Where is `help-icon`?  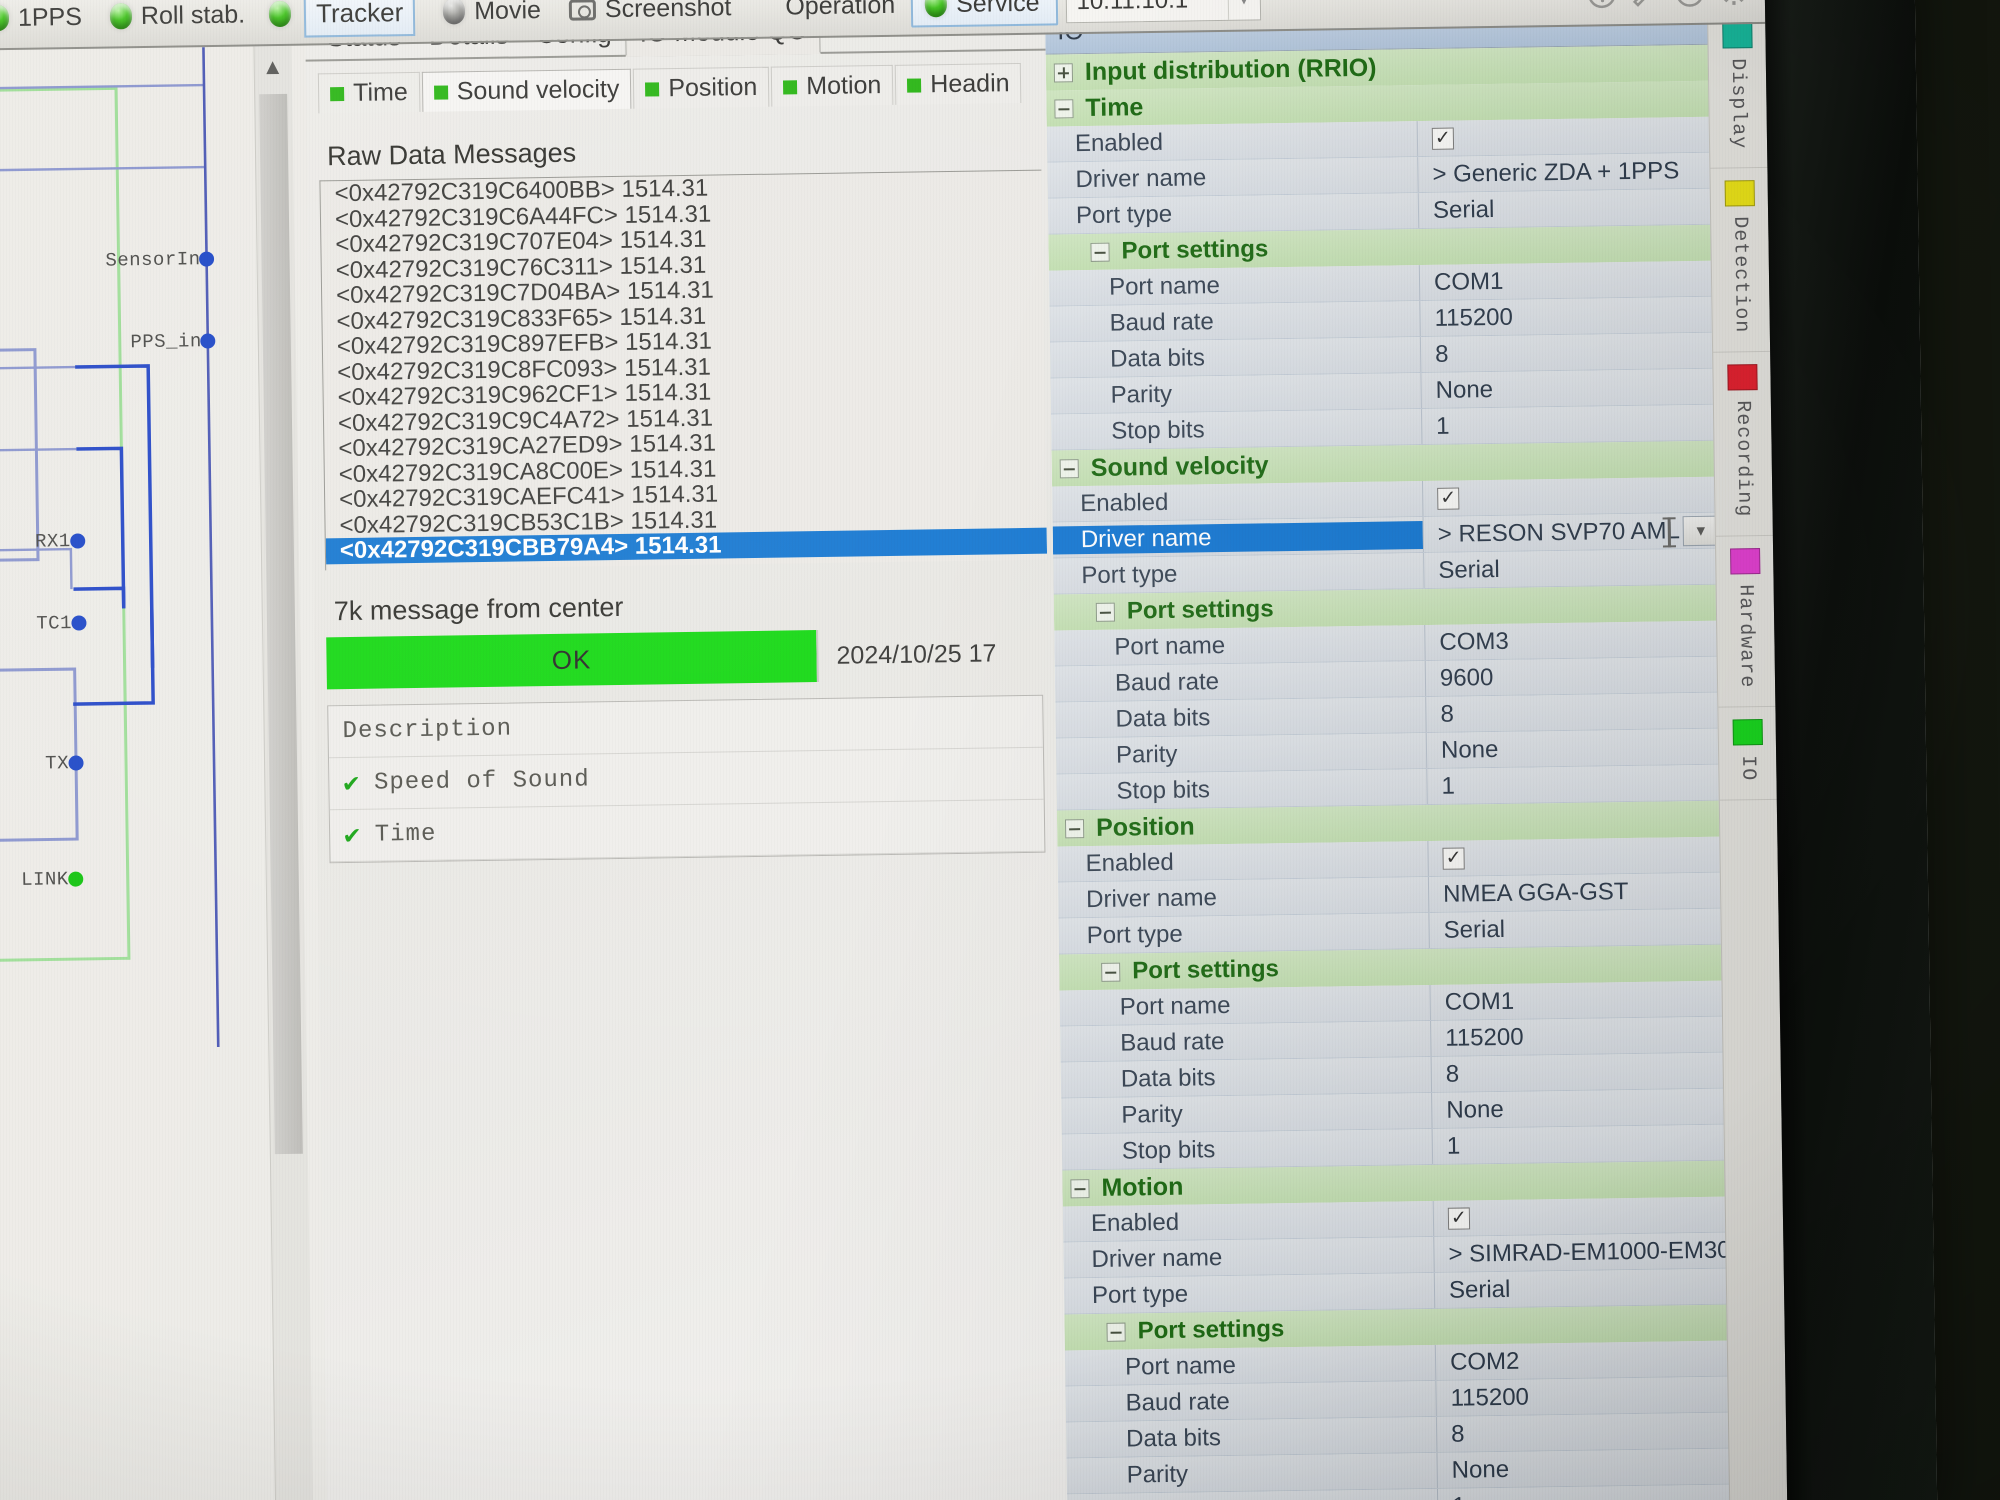
help-icon is located at coordinates (1602, 5).